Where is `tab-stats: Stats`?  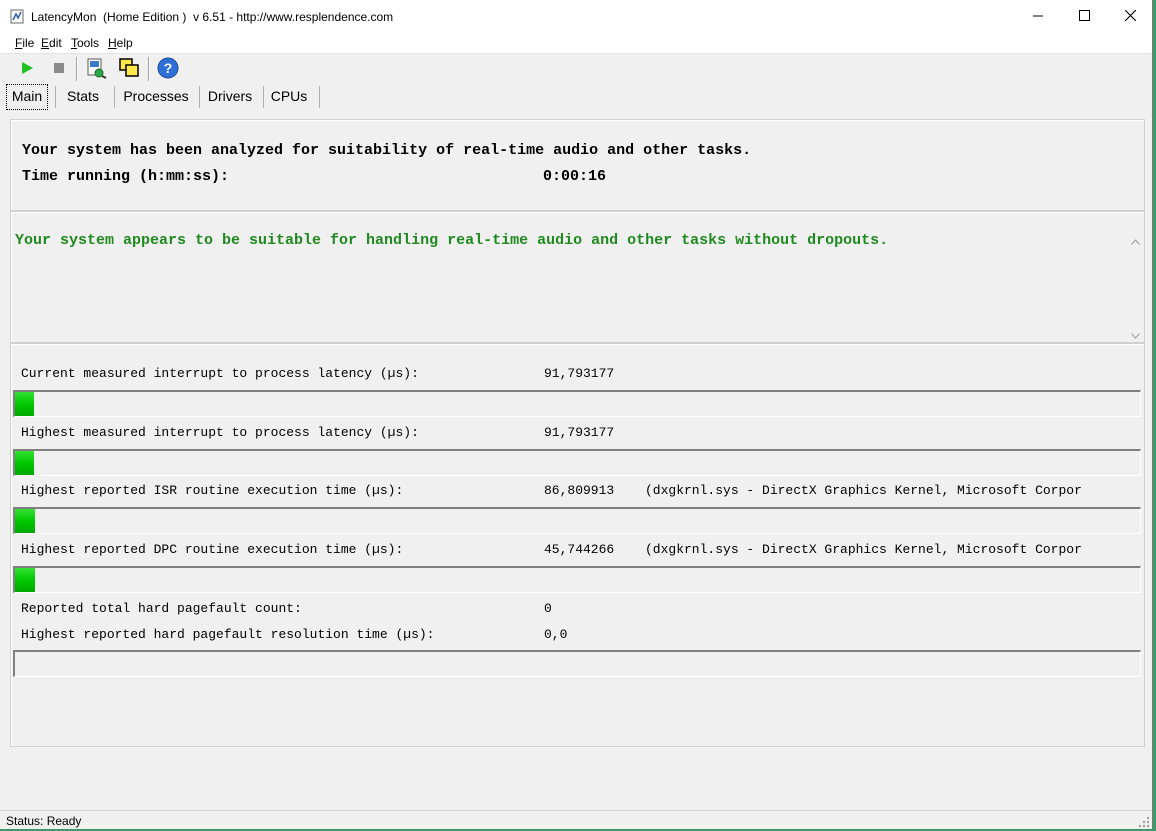
tab-stats: Stats is located at coordinates (83, 96).